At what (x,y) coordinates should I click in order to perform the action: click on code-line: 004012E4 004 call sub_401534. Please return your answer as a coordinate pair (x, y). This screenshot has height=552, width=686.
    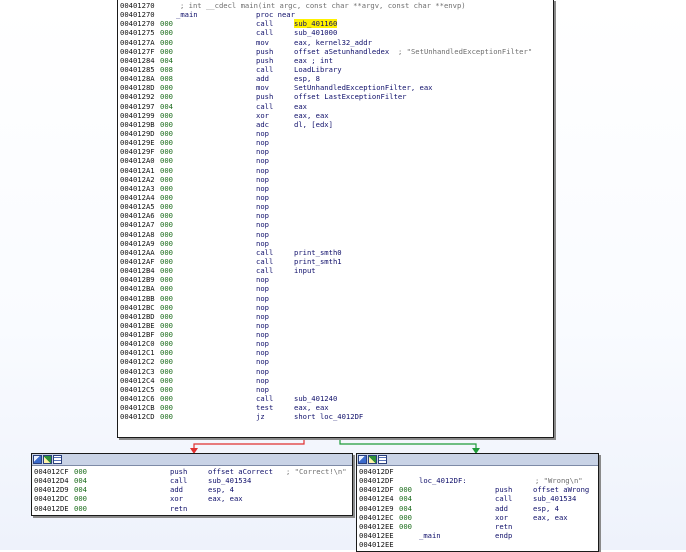
    Looking at the image, I should click on (477, 498).